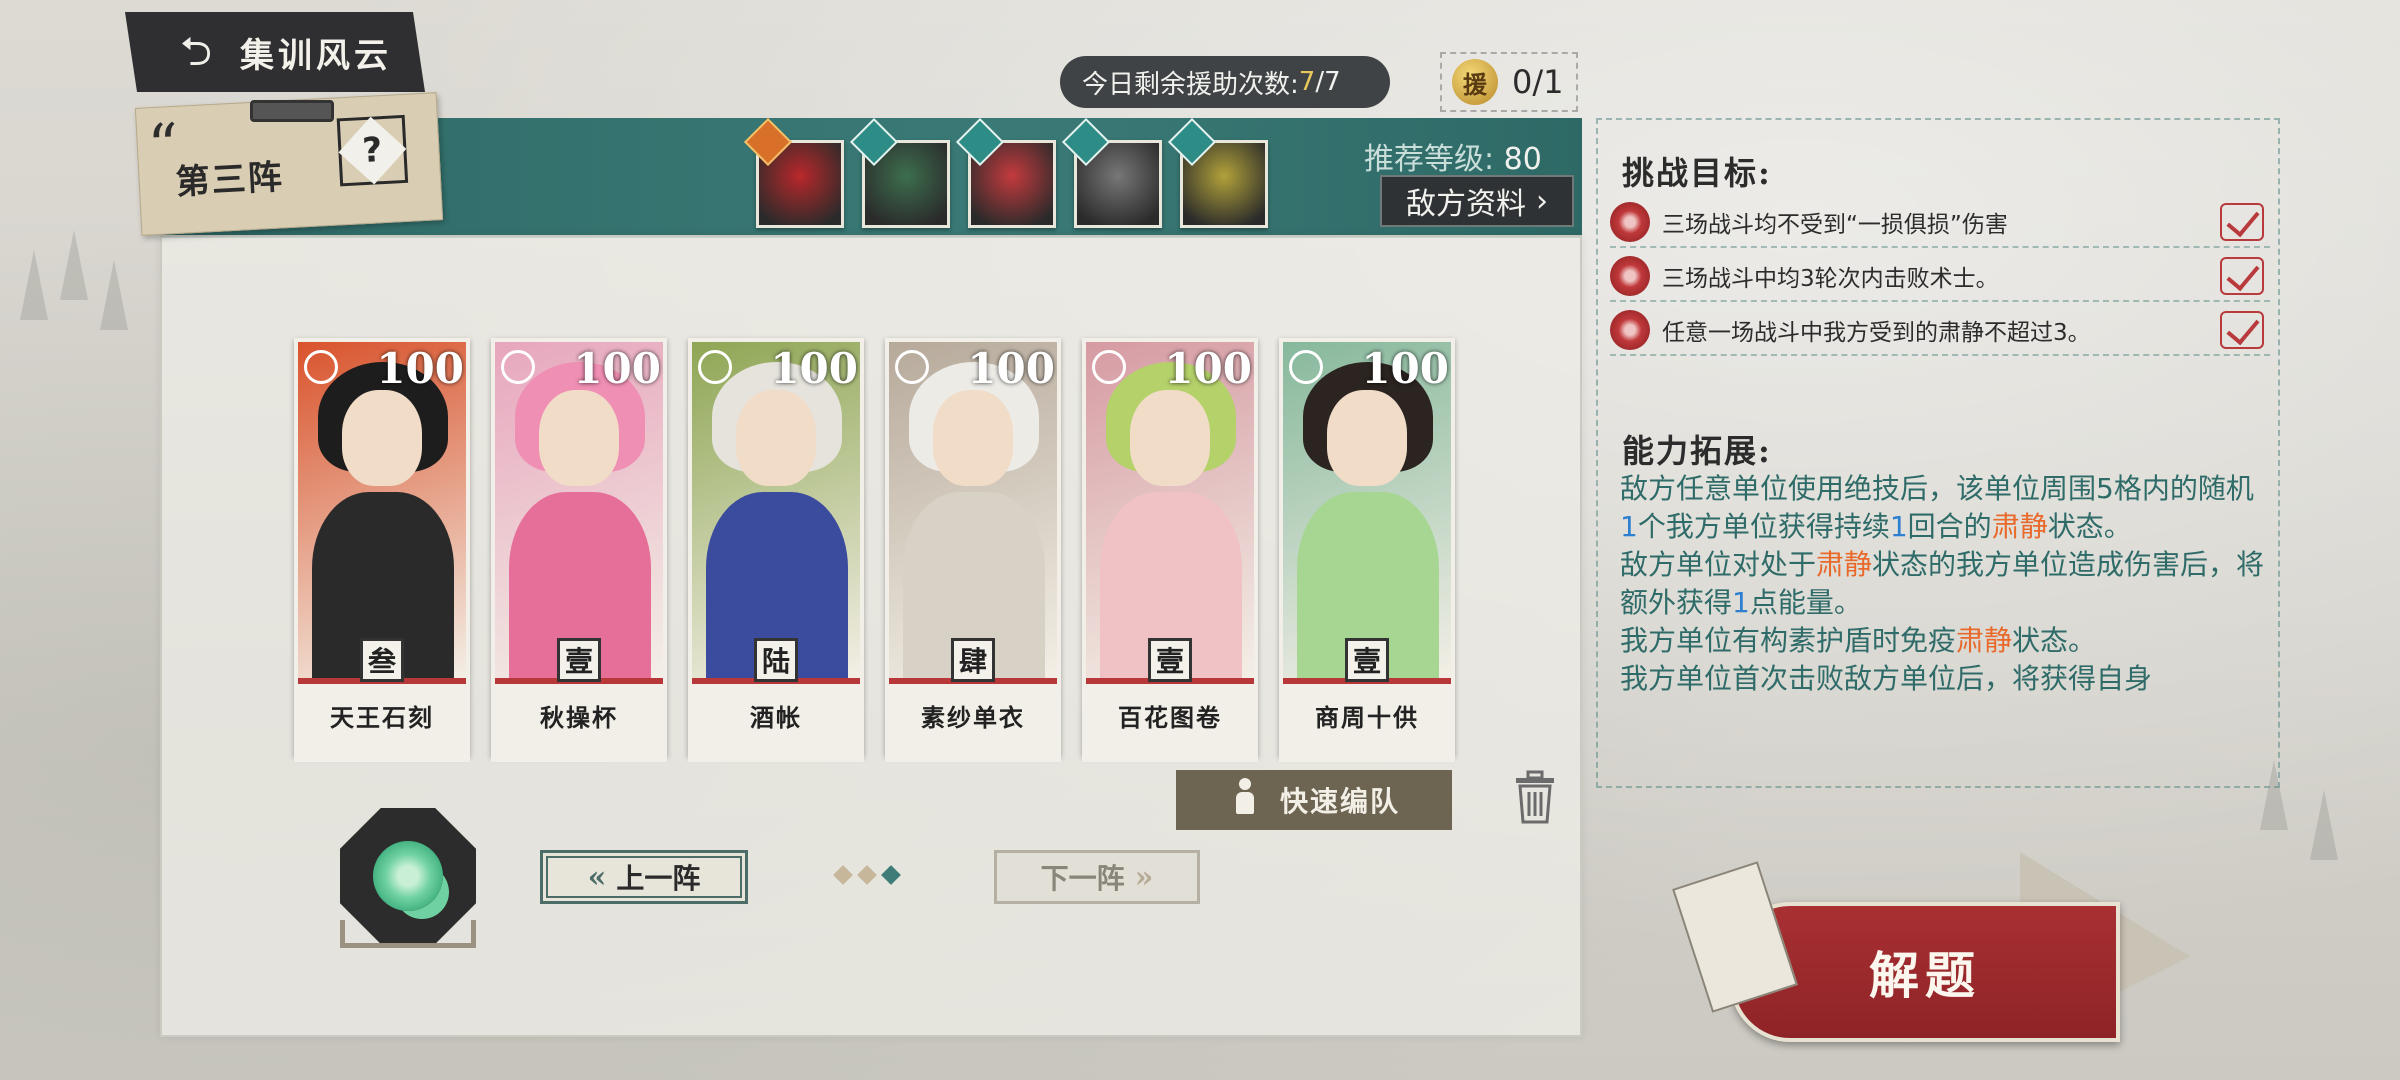  I want to click on unit-name: 百花图卷, so click(1170, 717).